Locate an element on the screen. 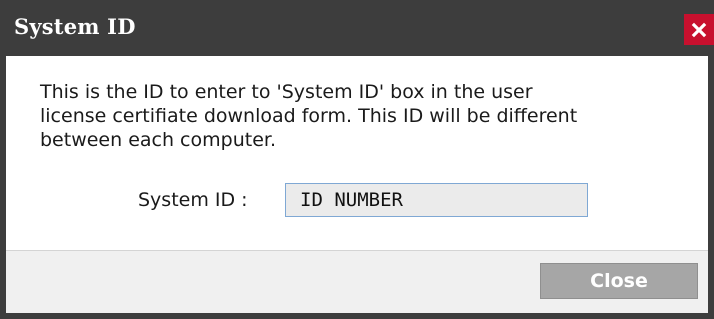 Image resolution: width=714 pixels, height=319 pixels. close-icon-glyph is located at coordinates (699, 29).